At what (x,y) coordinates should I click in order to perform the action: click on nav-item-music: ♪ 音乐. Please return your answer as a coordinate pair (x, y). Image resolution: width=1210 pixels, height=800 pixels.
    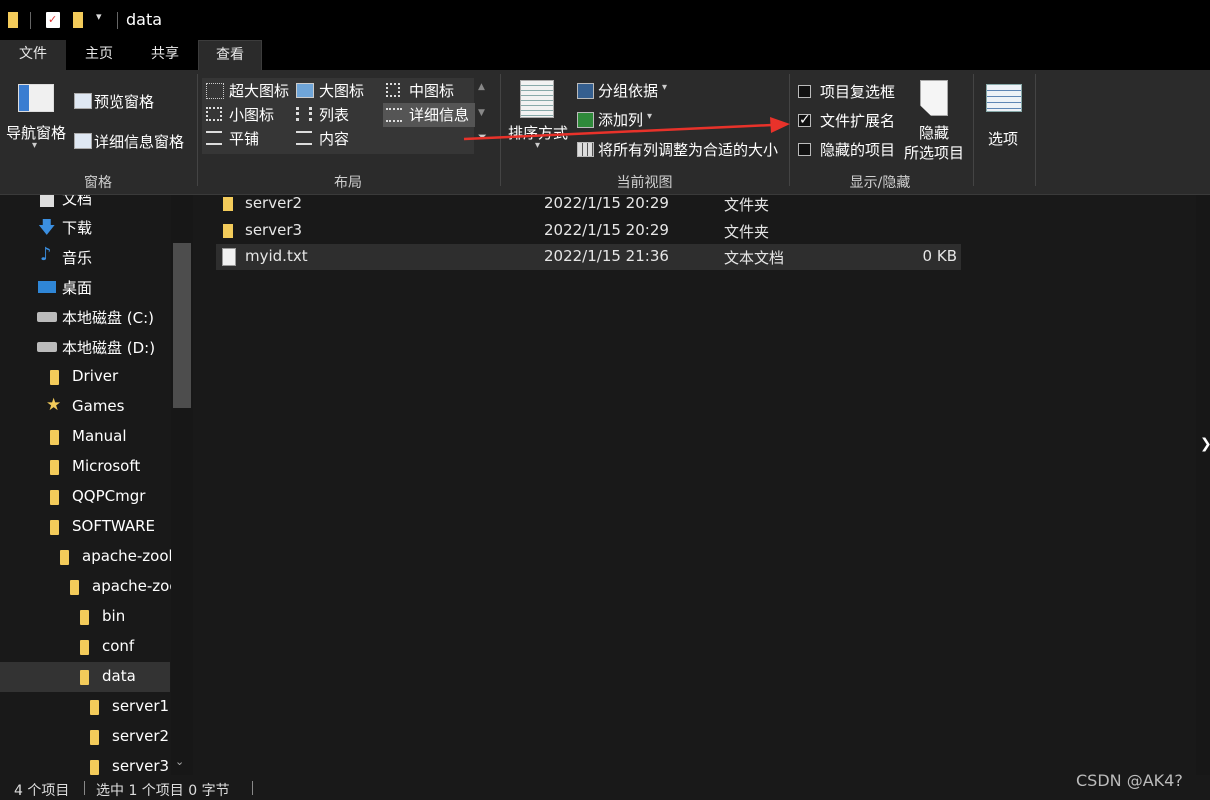
    Looking at the image, I should click on (85, 257).